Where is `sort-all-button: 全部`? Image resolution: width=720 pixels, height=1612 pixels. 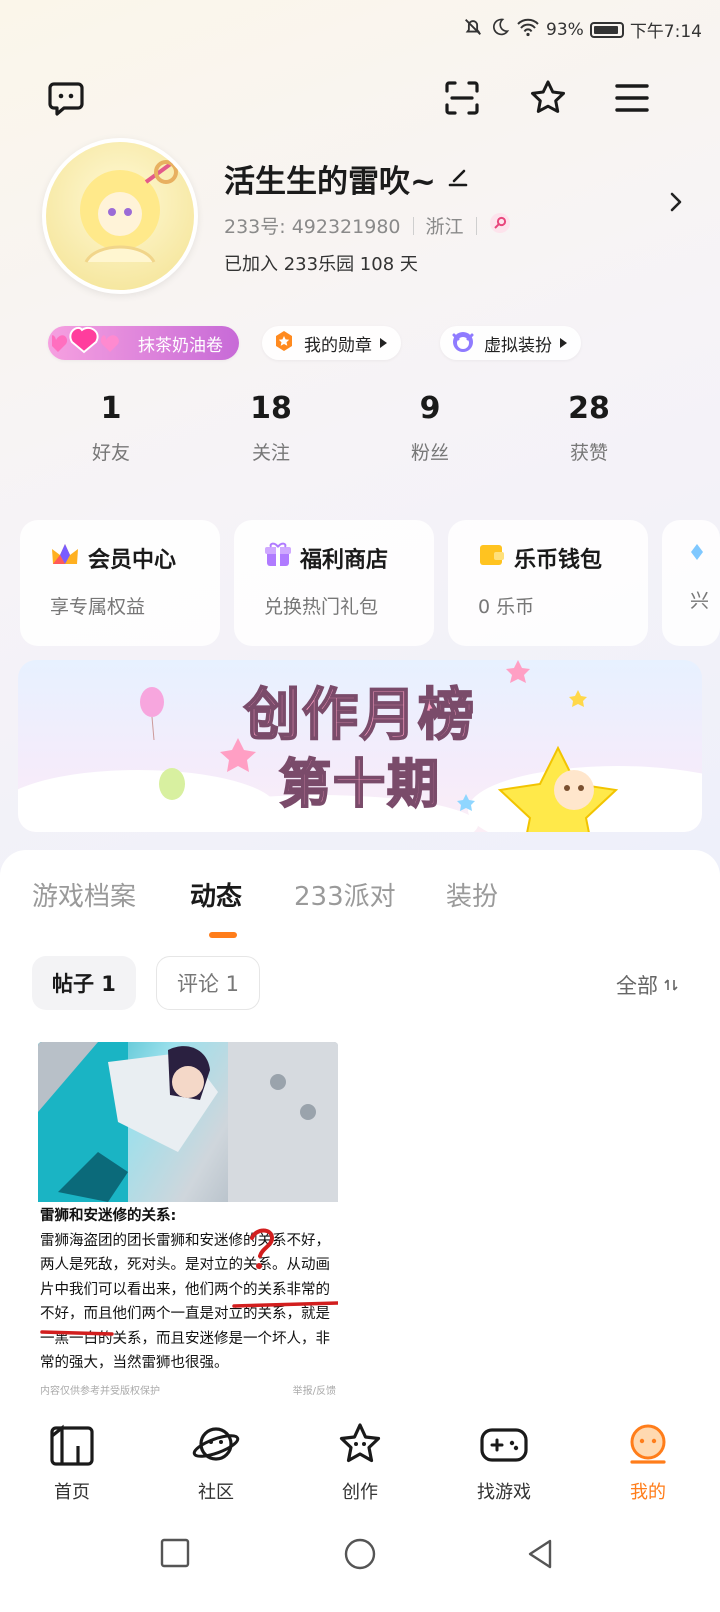 sort-all-button: 全部 is located at coordinates (647, 985).